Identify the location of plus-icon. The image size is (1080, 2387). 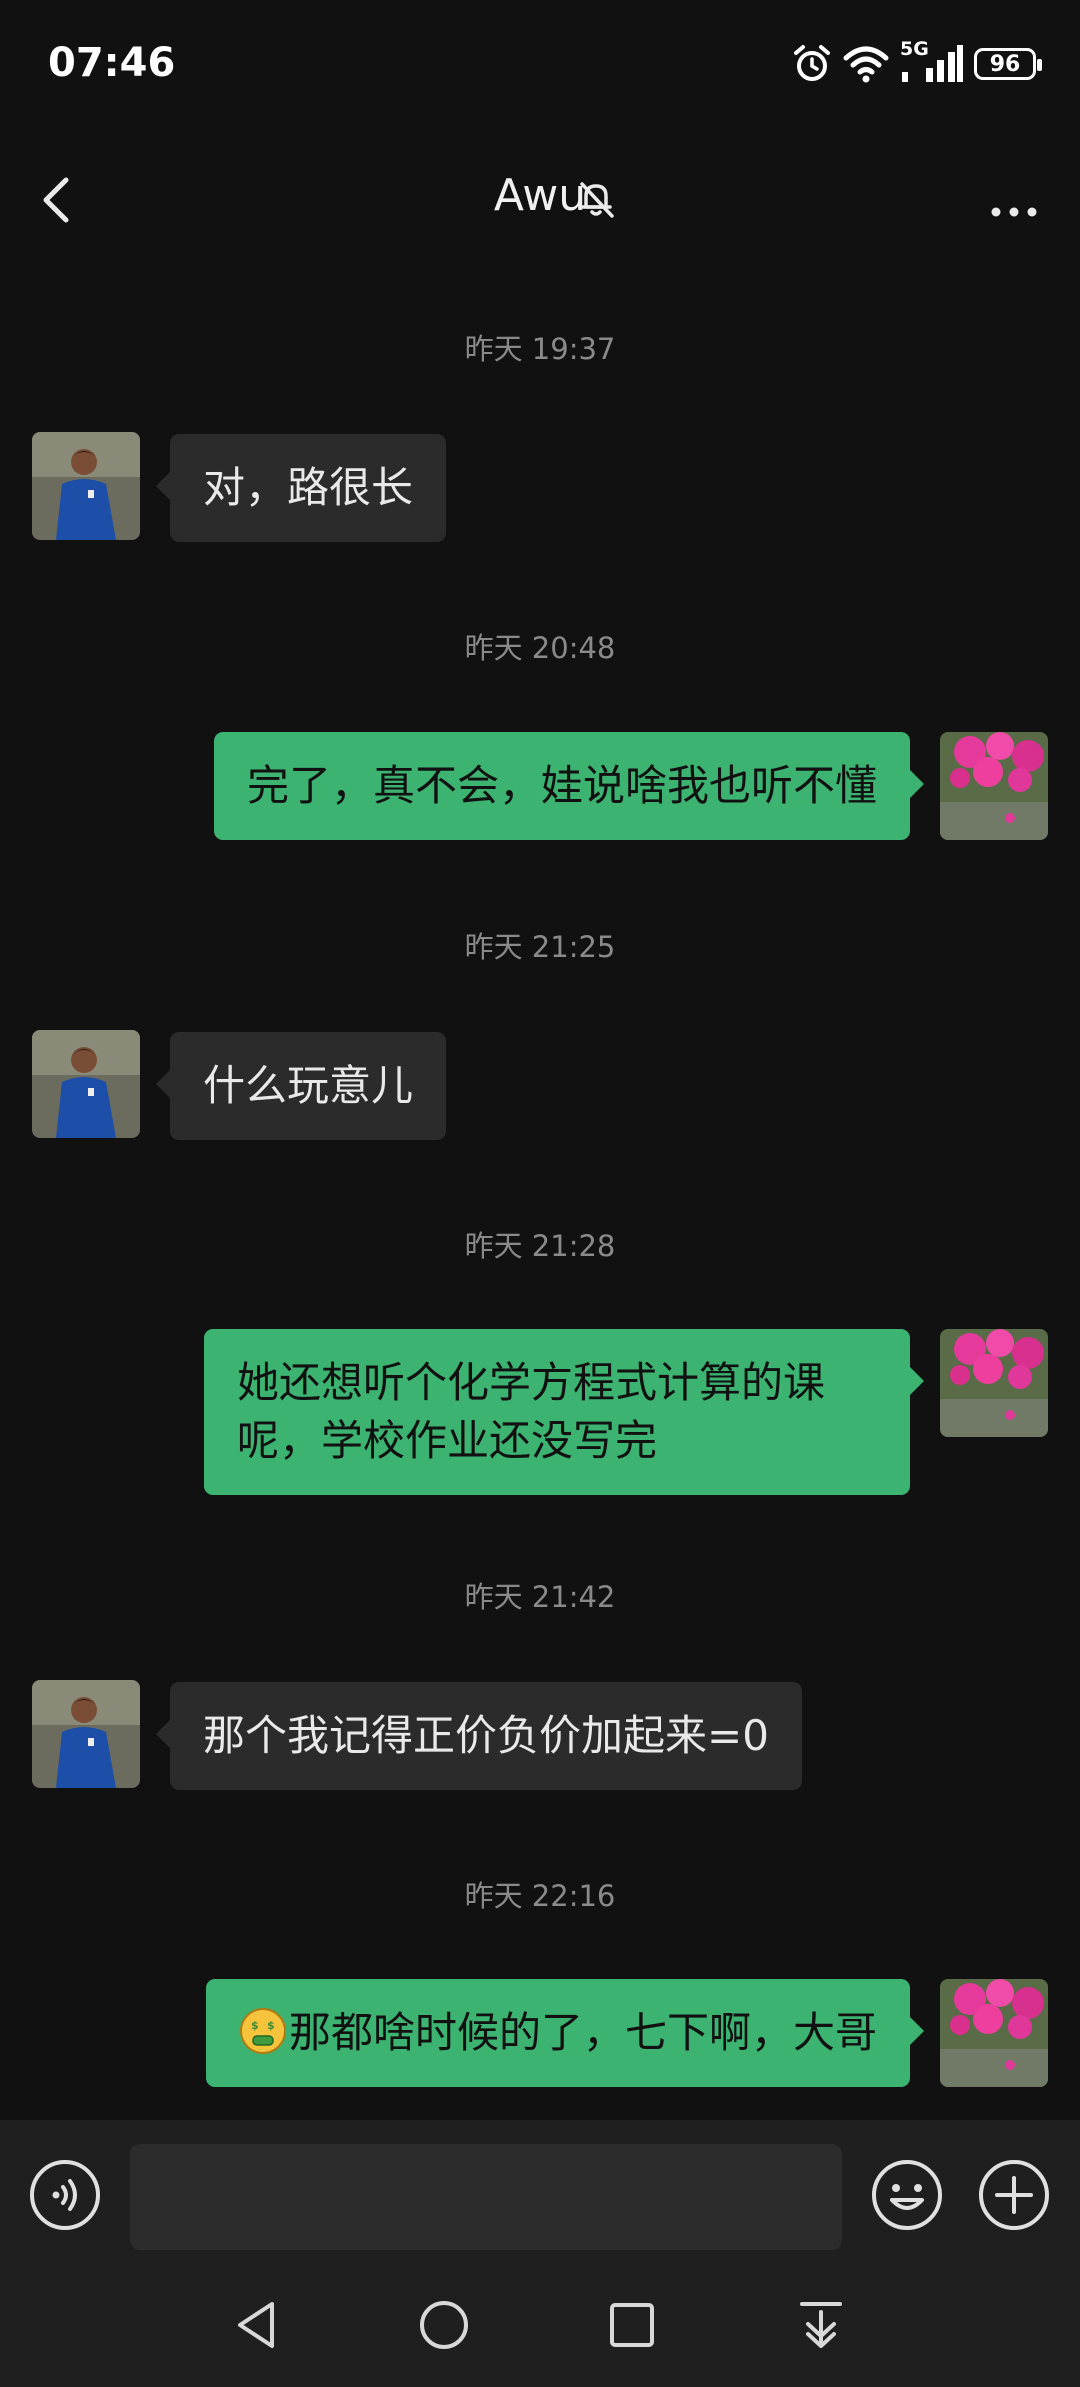
(1014, 2195).